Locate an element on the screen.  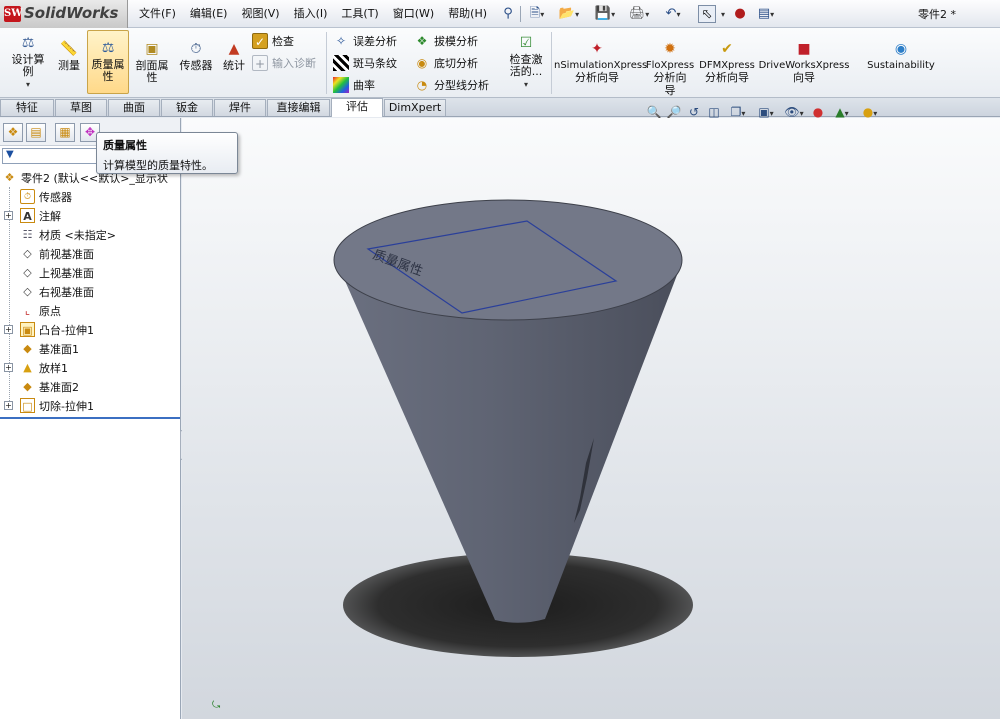
design-study-button: ⚖ 设计算 例 ▾ is located at coordinates (28, 62).